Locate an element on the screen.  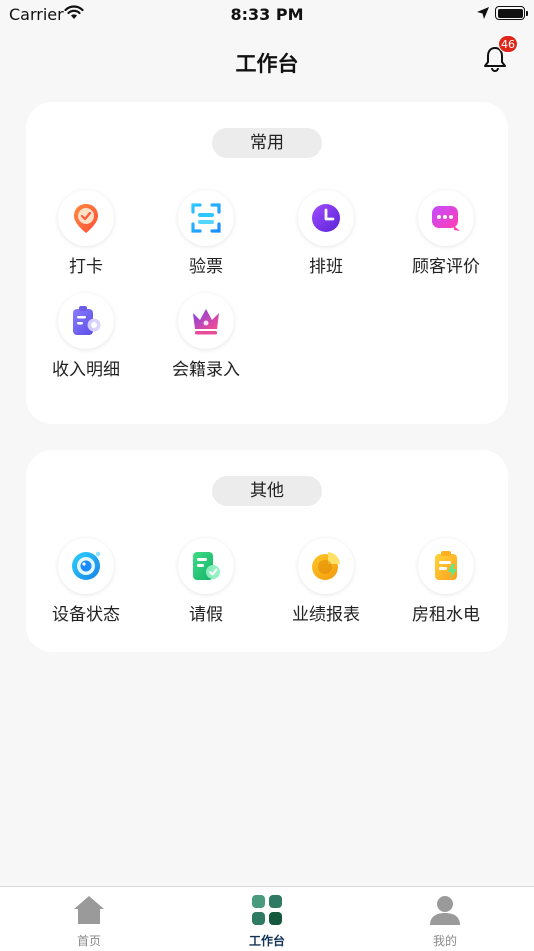
tile-label: 设备状态 is located at coordinates (86, 615).